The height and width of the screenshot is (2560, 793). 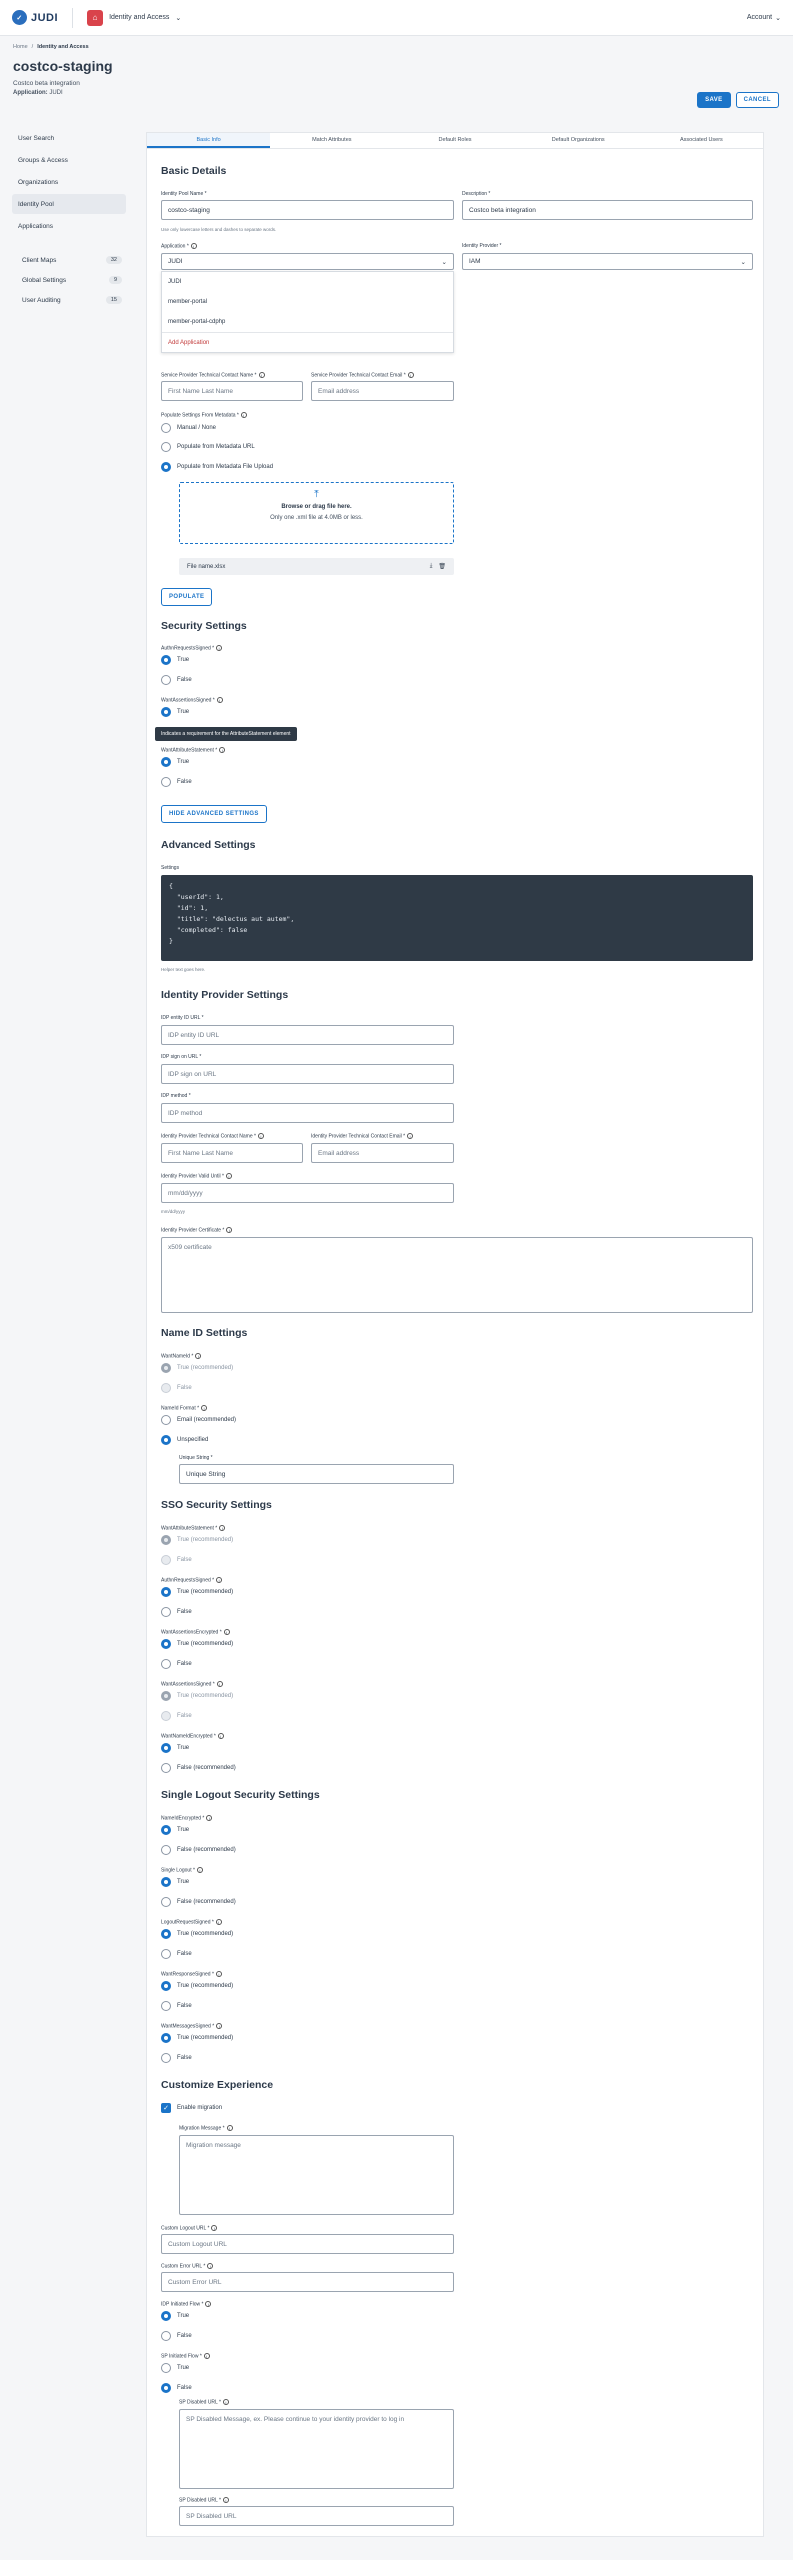 I want to click on sso-option-b: False (recommended), so click(x=198, y=1768).